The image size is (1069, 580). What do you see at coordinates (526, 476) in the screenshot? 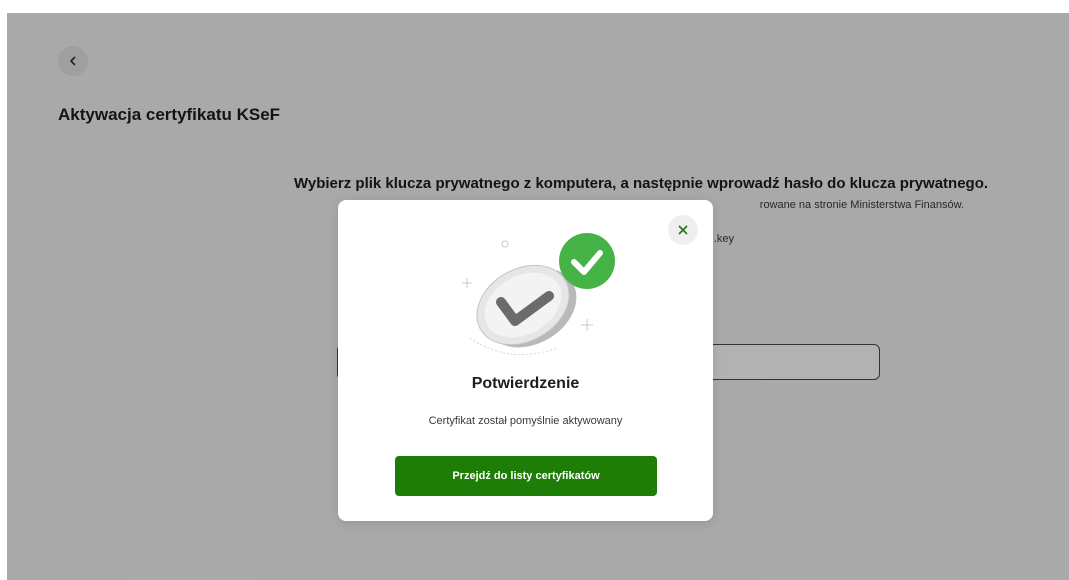
I see `go-to-certificates-button: Przejdź do listy certyfikatów` at bounding box center [526, 476].